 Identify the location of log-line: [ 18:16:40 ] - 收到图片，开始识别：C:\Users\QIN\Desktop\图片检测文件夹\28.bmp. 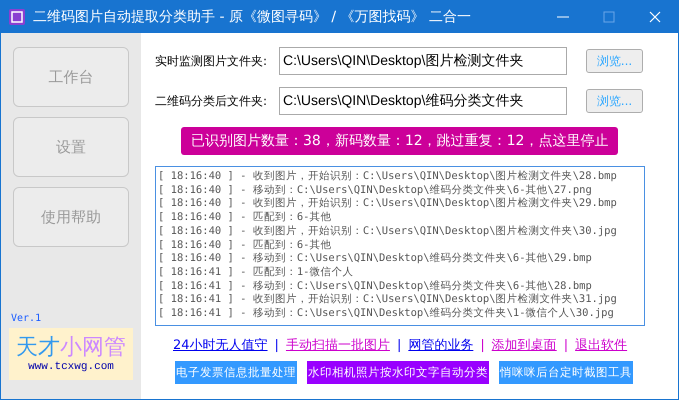
(388, 177).